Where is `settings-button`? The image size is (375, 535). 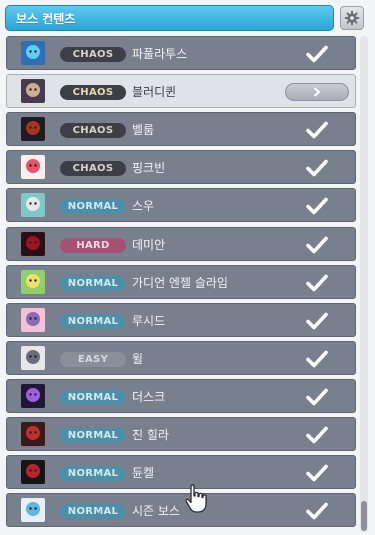 settings-button is located at coordinates (352, 18).